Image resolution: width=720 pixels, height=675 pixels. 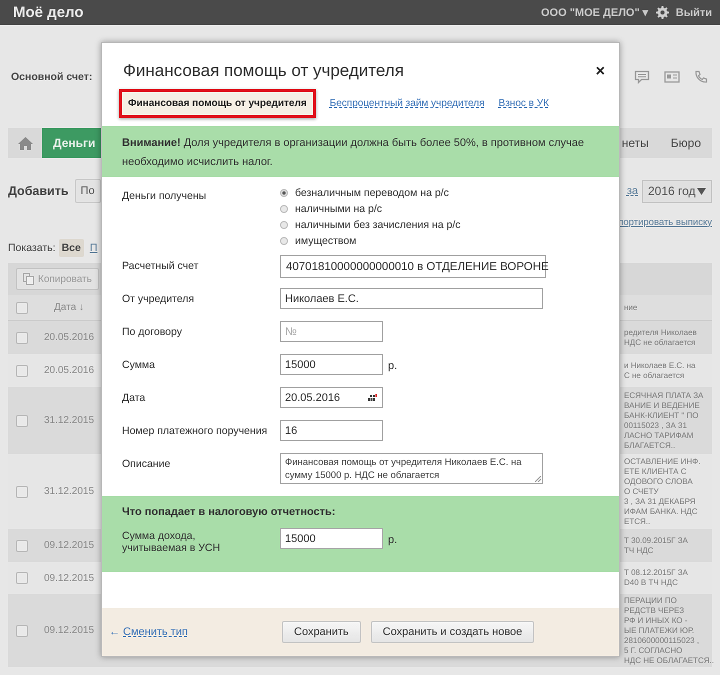 I want to click on table-cell-text: ЕСЯЧНАЯ ПЛАТА ЗА ВАНИЕ И ВЕДЕНИЕ БАНК-КЛИЕНТ " ПО 00115023 , ЗА 31 ЛАСНО ТАРИФАМ БЛАГАЕТСЯ.., so click(x=664, y=420).